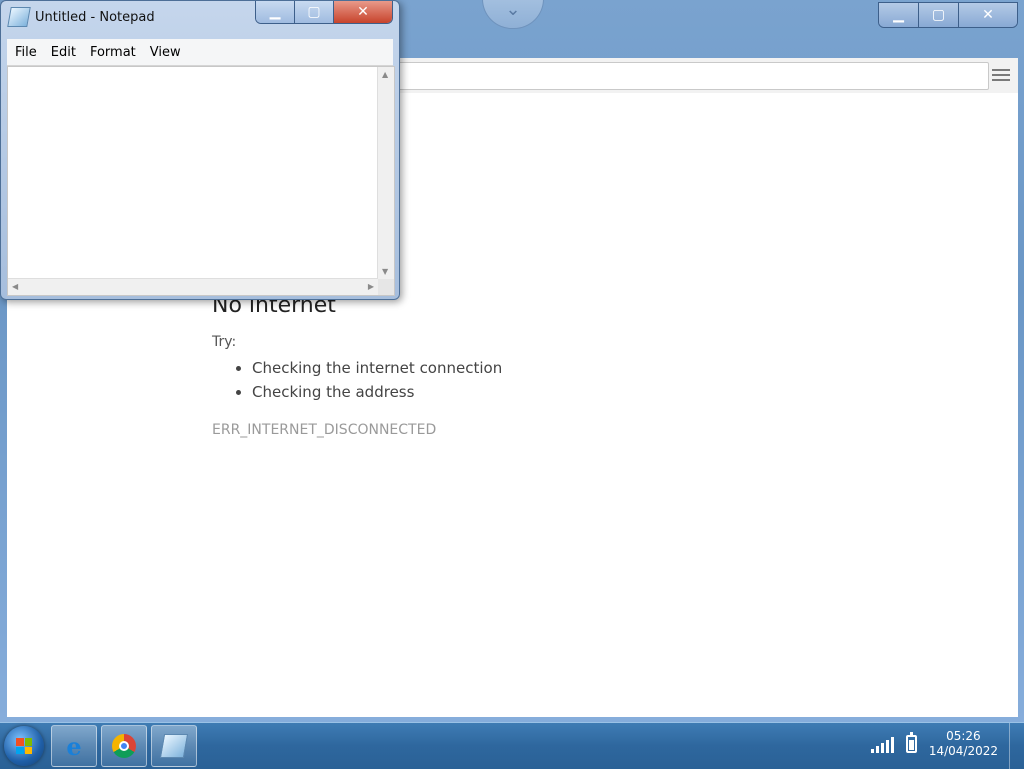 The width and height of the screenshot is (1024, 769). Describe the element at coordinates (15, 286) in the screenshot. I see `scroll-left-icon: ◀` at that location.